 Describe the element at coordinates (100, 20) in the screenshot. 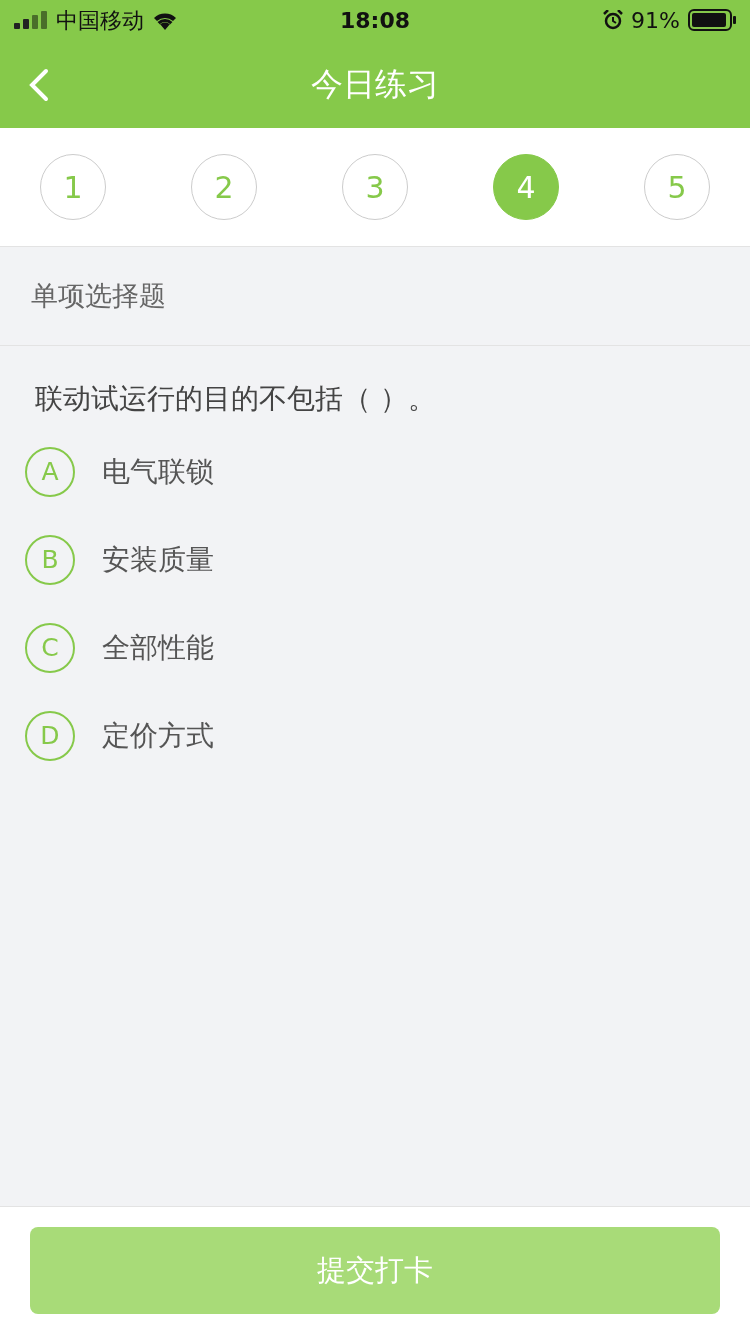

I see `carrier-name: 中国移动` at that location.